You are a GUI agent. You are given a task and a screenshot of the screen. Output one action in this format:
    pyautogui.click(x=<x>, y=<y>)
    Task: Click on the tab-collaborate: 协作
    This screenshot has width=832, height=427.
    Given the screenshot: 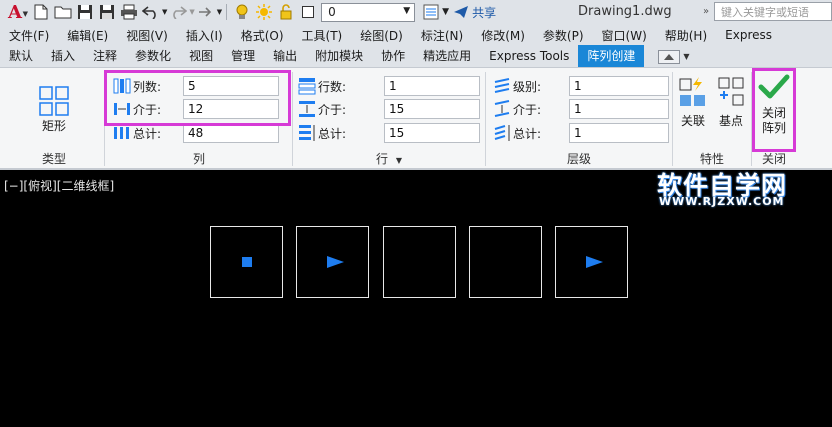 What is the action you would take?
    pyautogui.click(x=393, y=56)
    